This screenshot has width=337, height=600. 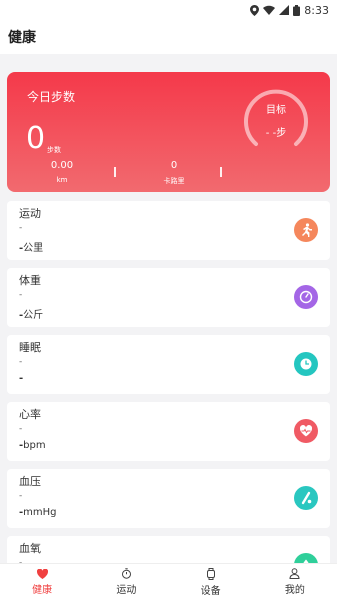 I want to click on nav-label: 设备, so click(x=210, y=591).